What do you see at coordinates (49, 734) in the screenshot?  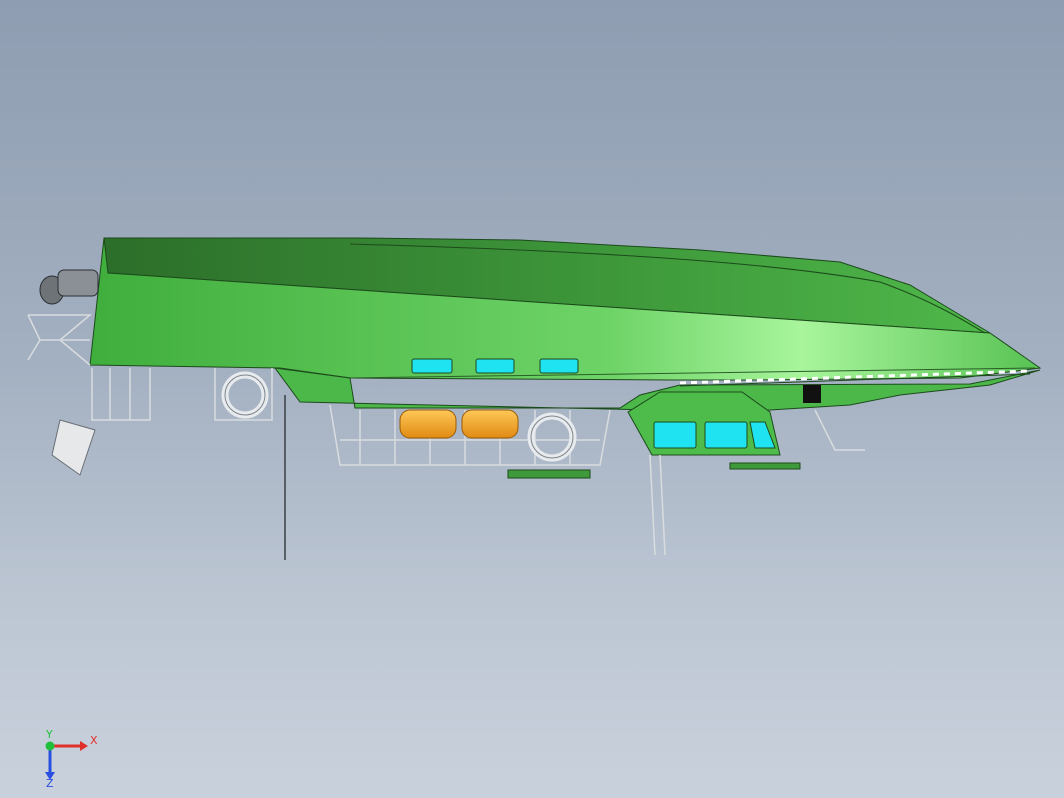 I see `y-axis-label: Y` at bounding box center [49, 734].